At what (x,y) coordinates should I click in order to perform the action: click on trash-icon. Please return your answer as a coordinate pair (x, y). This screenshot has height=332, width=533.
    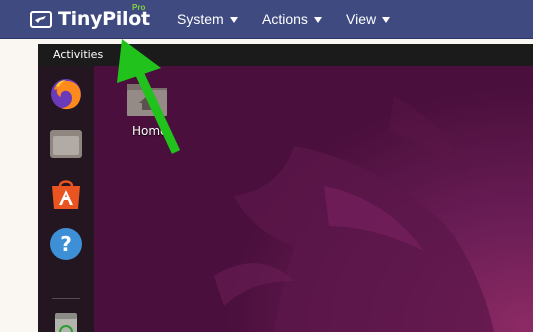
    Looking at the image, I should click on (66, 321).